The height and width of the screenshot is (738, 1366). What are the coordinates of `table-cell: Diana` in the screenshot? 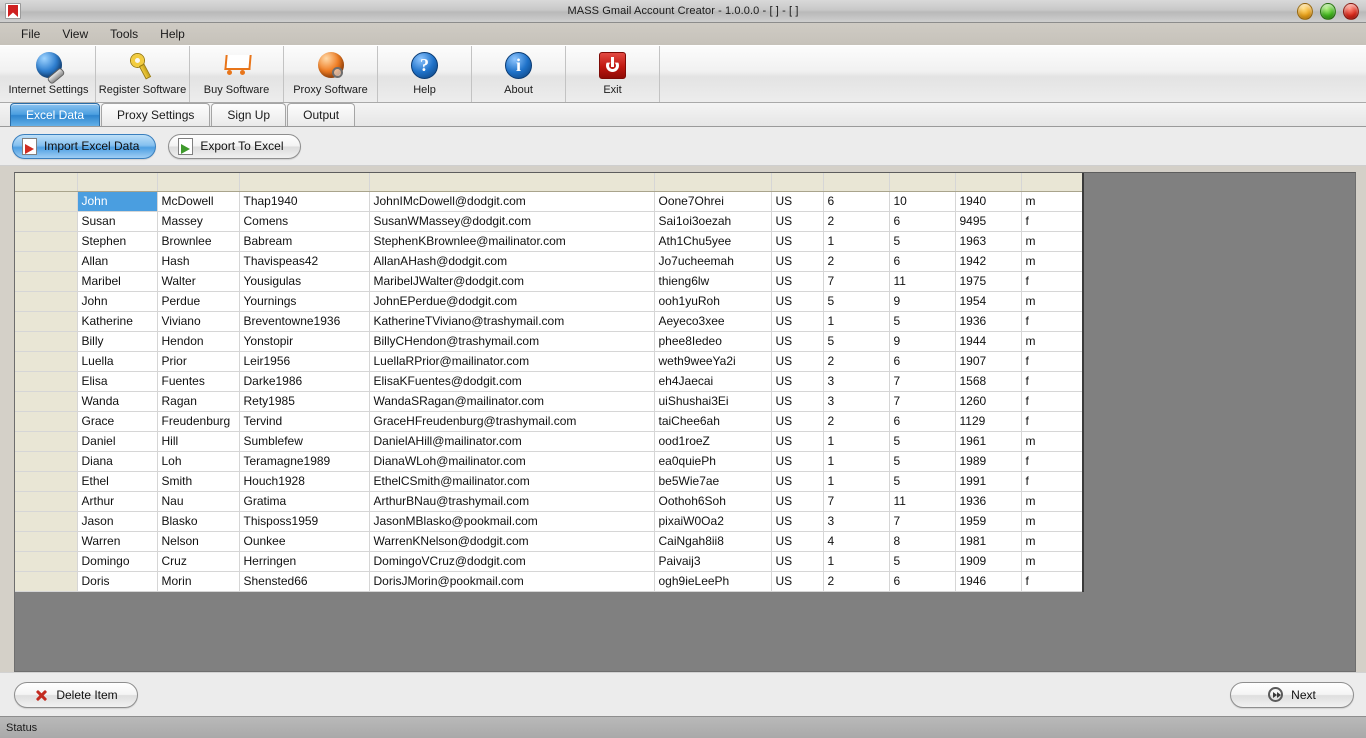 It's located at (117, 461).